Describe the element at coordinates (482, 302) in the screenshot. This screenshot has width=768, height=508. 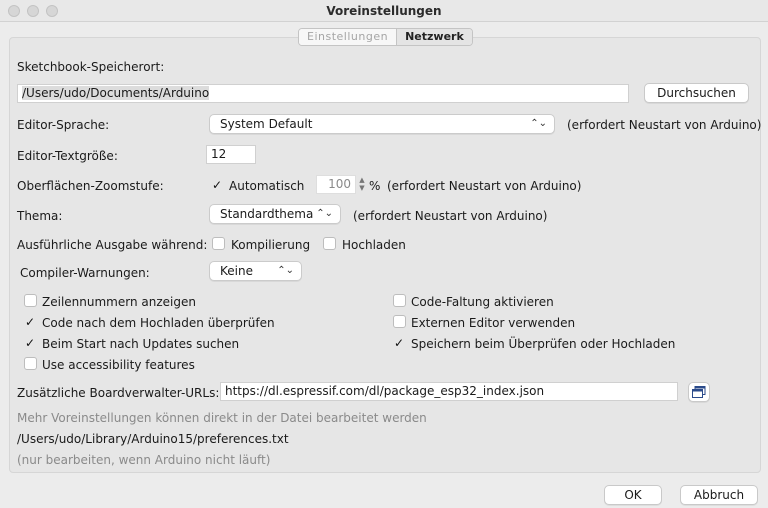
I see `code-folding-label: Code-Faltung aktivieren` at that location.